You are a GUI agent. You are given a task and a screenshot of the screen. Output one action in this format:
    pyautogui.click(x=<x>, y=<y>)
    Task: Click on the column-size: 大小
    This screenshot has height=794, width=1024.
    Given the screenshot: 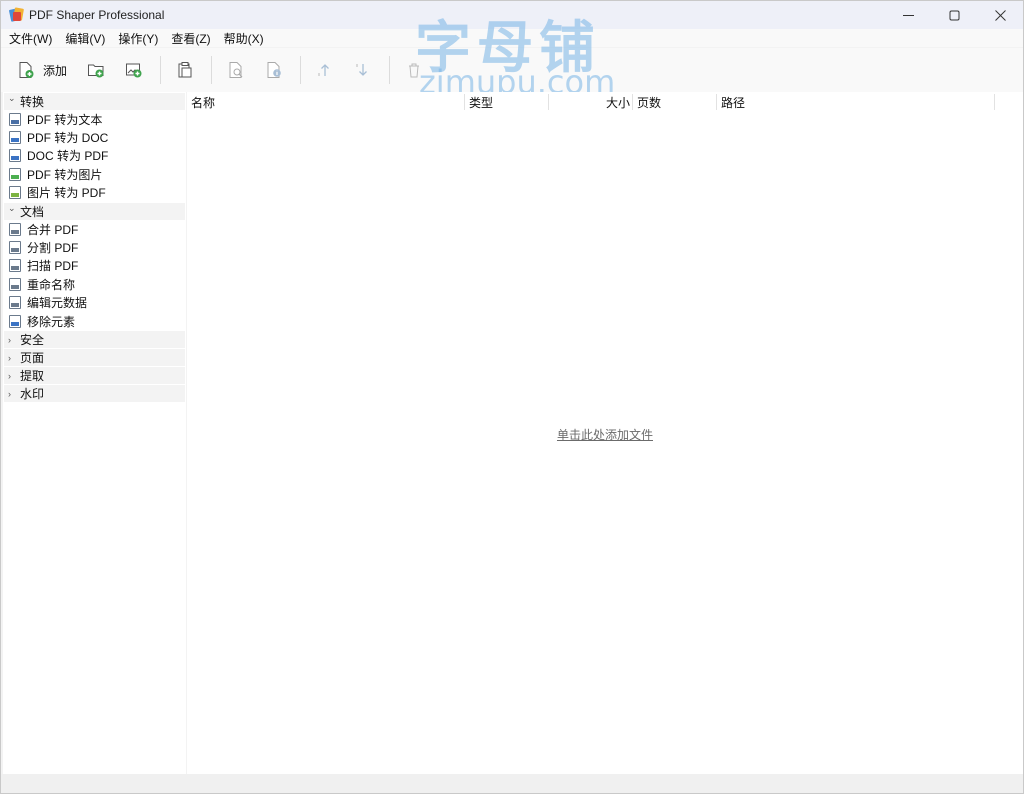 What is the action you would take?
    pyautogui.click(x=591, y=102)
    